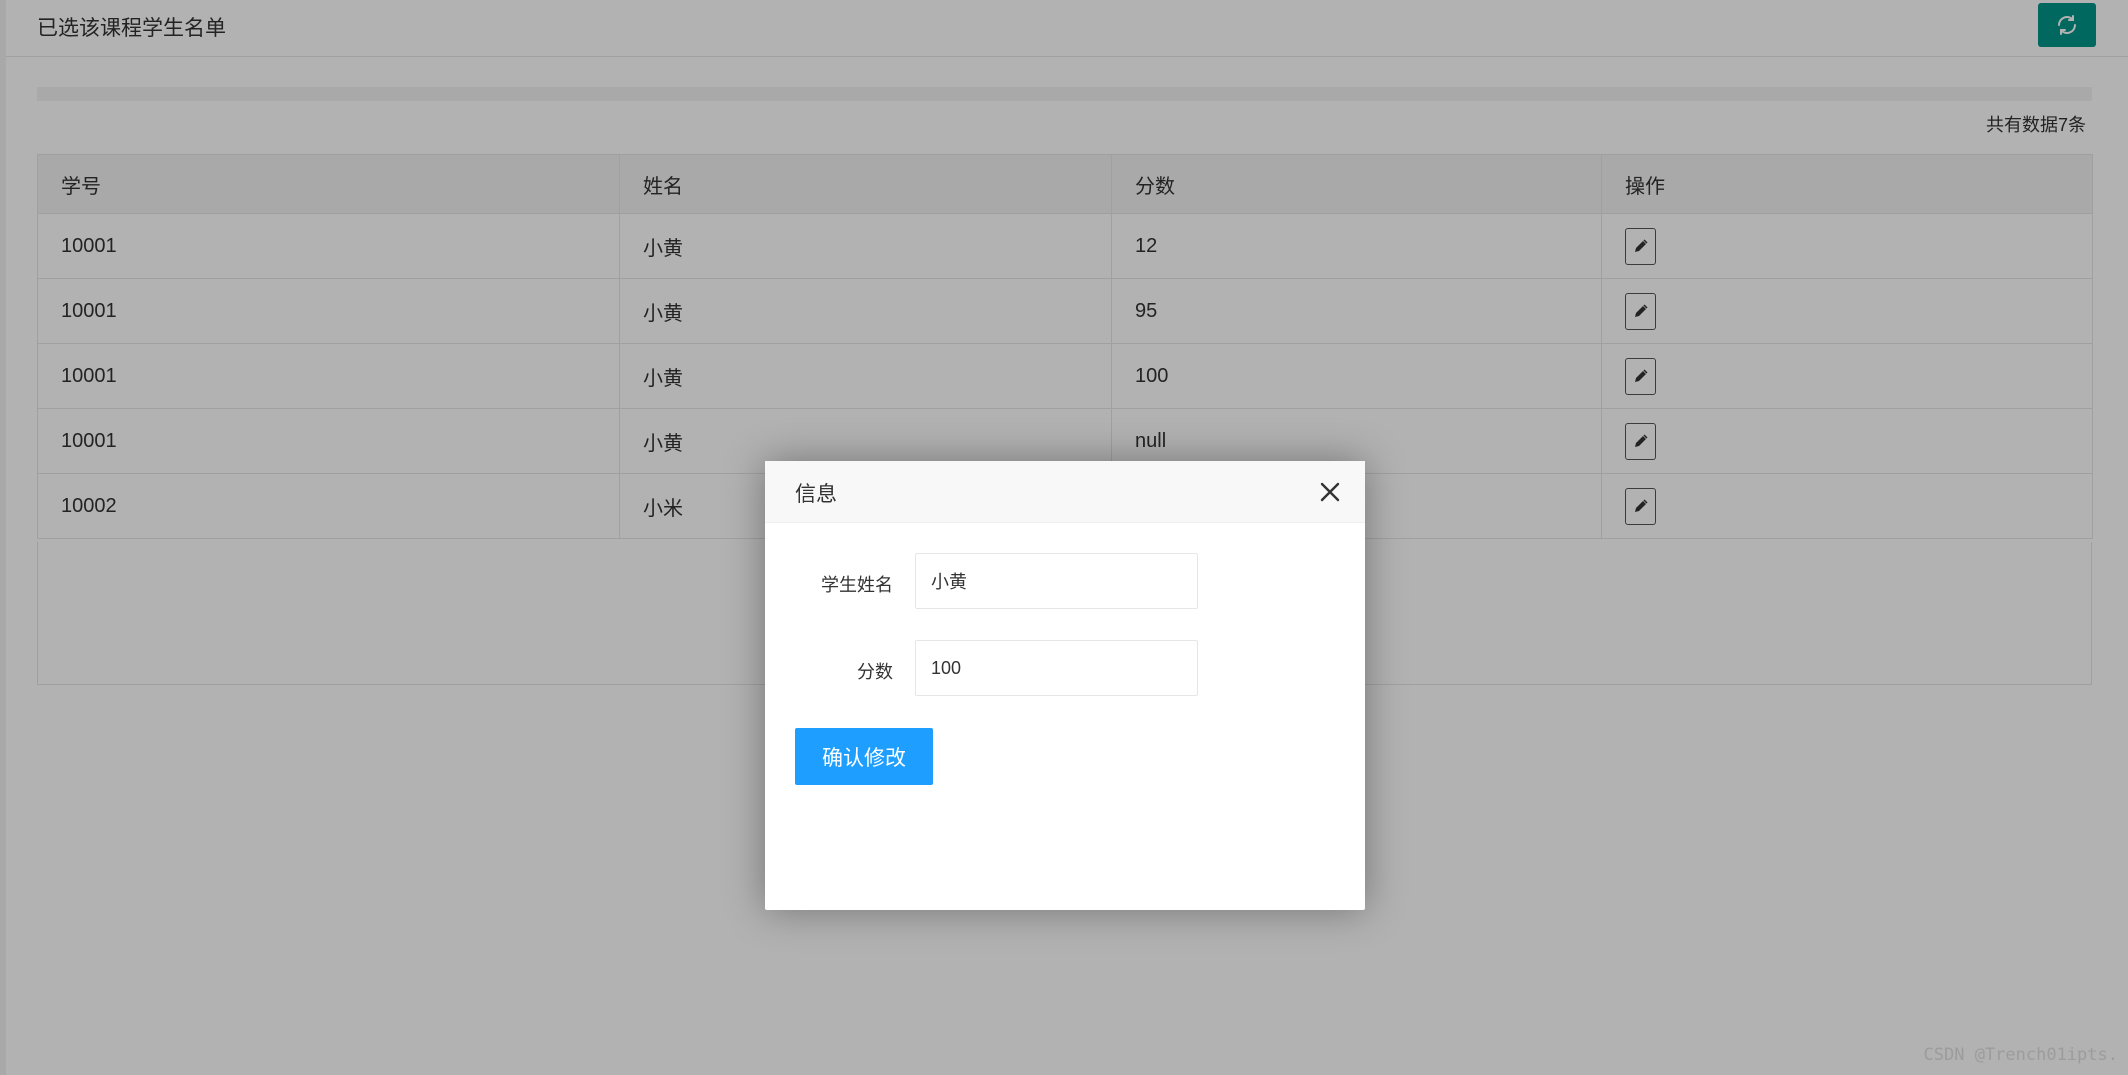 This screenshot has width=2128, height=1075. What do you see at coordinates (1056, 668) in the screenshot?
I see `score-input` at bounding box center [1056, 668].